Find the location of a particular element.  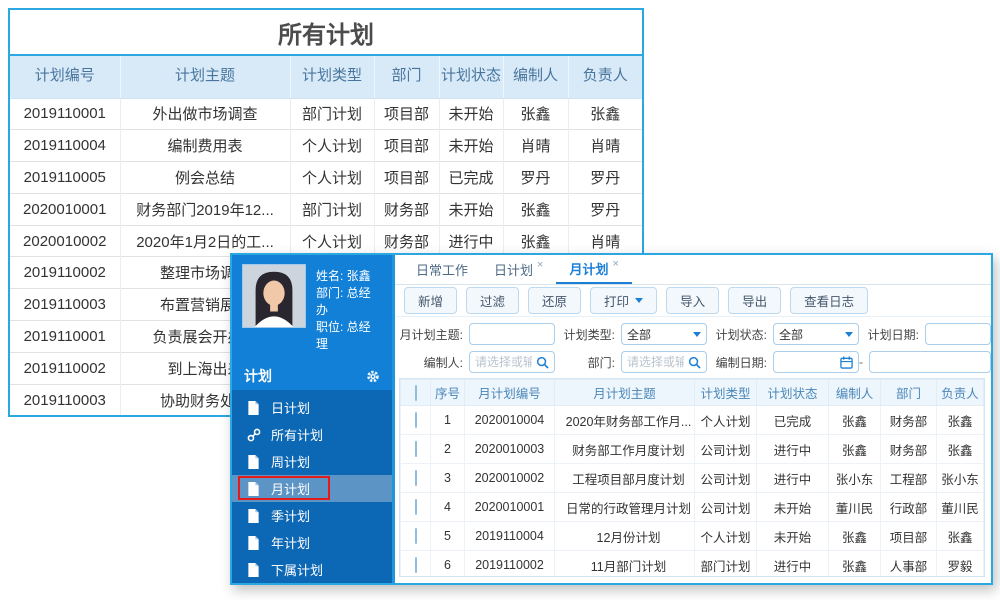

created-date-field is located at coordinates (807, 362).